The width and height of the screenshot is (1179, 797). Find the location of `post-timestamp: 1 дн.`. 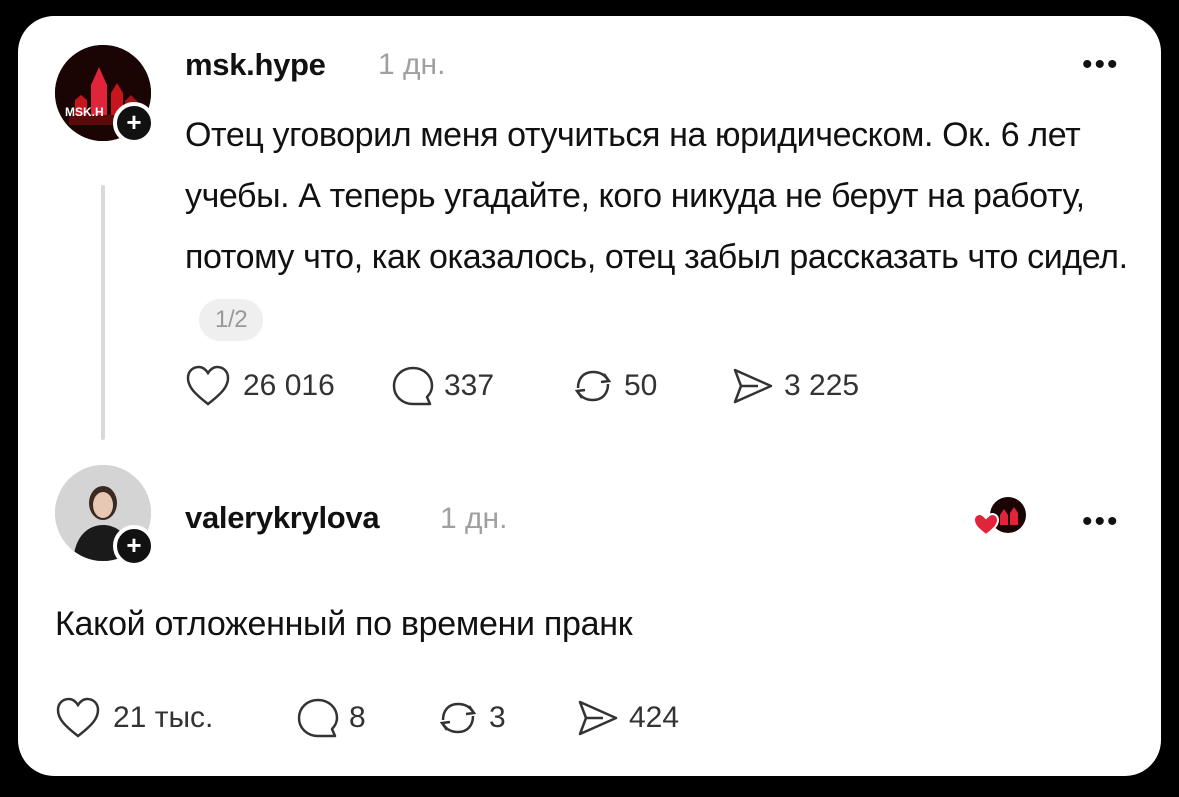

post-timestamp: 1 дн. is located at coordinates (412, 64).